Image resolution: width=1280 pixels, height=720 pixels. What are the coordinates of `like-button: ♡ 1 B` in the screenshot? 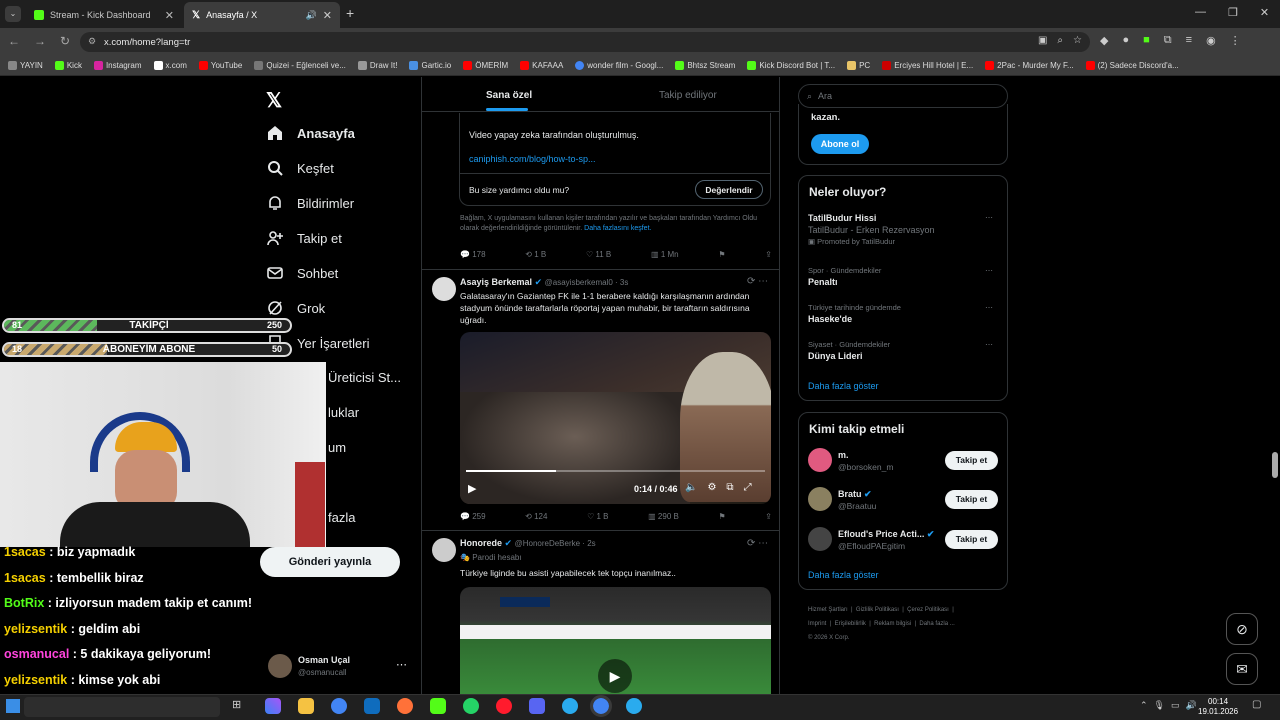 It's located at (597, 516).